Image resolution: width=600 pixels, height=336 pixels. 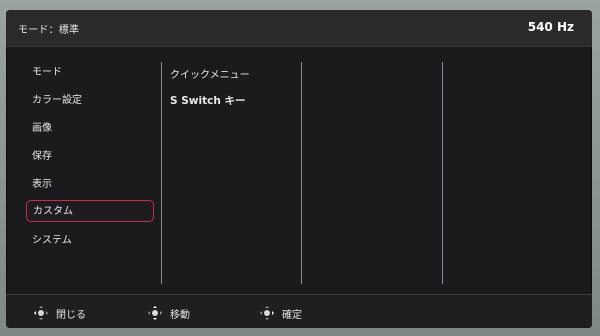 I want to click on footer-close: 閉じる, so click(x=60, y=313).